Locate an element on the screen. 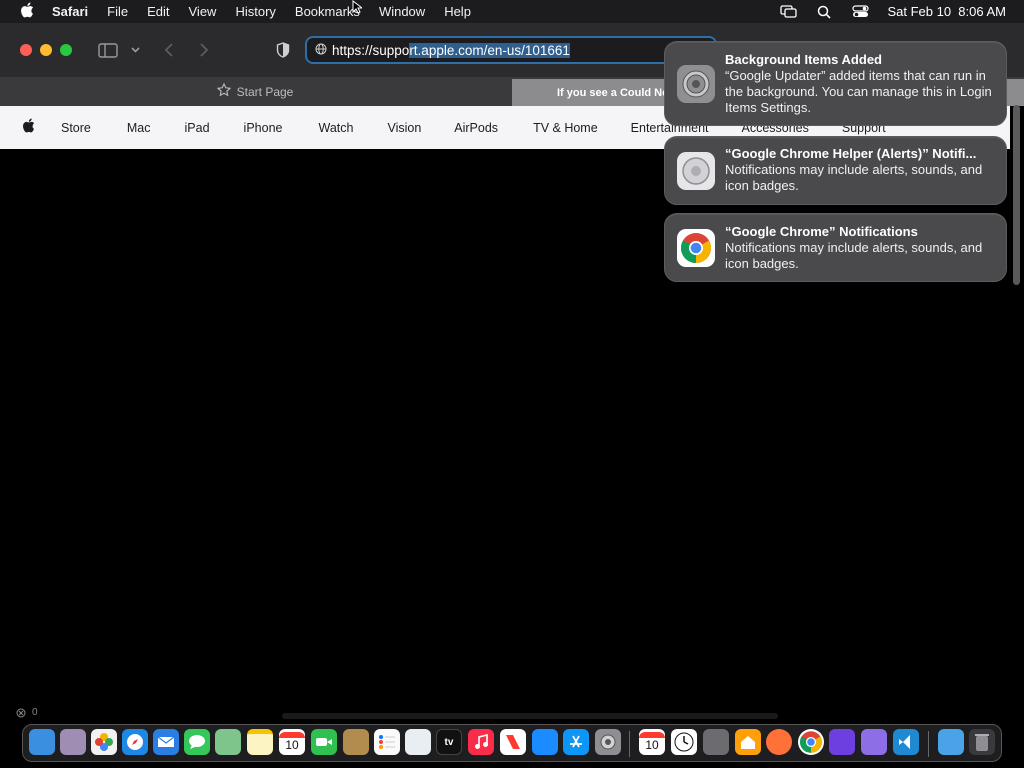 The image size is (1024, 768). control-center-icon is located at coordinates (860, 12).